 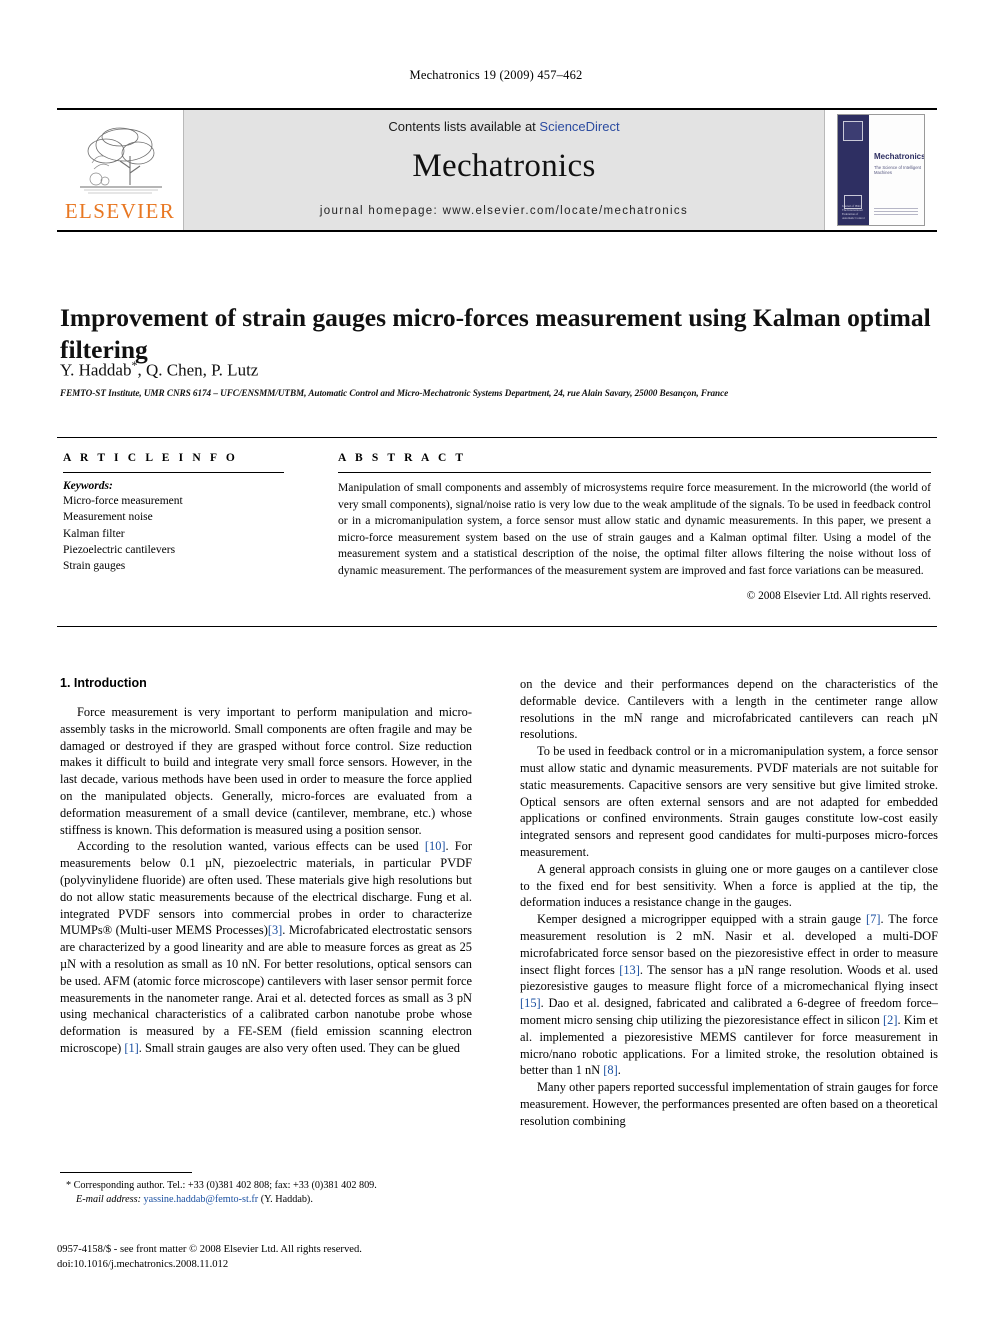 What do you see at coordinates (88, 486) in the screenshot?
I see `keywords-label: Keywords:` at bounding box center [88, 486].